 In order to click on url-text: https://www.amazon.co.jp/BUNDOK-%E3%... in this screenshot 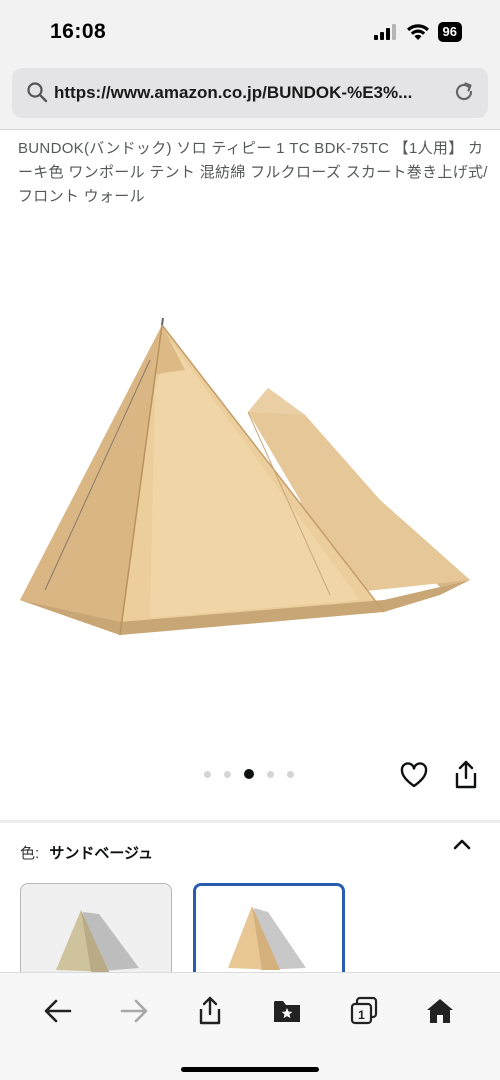, I will do `click(251, 93)`.